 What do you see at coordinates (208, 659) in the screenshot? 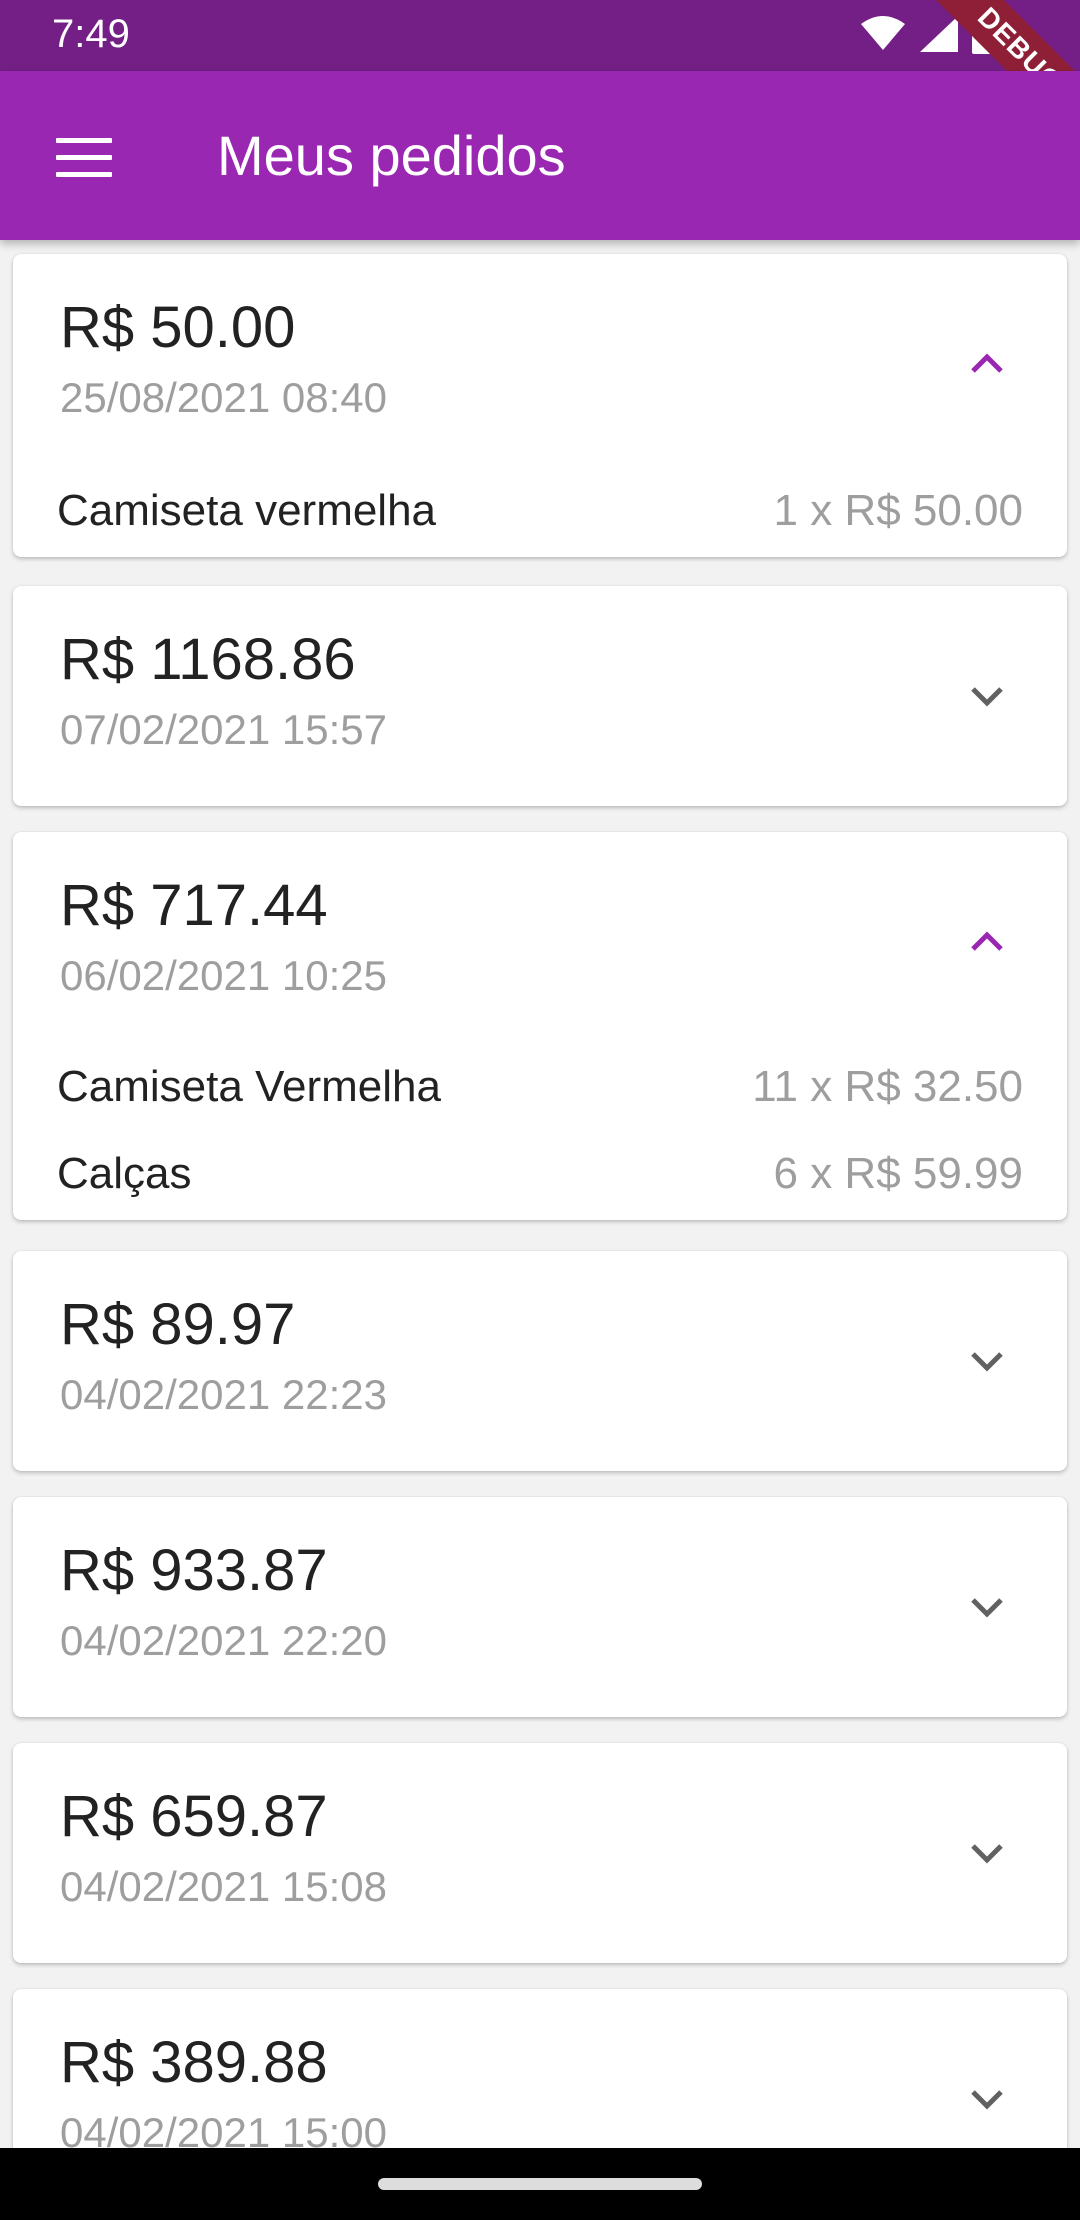
I see `order-total: R$ 1168.86` at bounding box center [208, 659].